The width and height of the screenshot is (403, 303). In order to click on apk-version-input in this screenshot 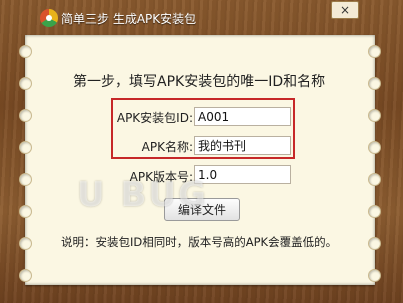, I will do `click(242, 174)`.